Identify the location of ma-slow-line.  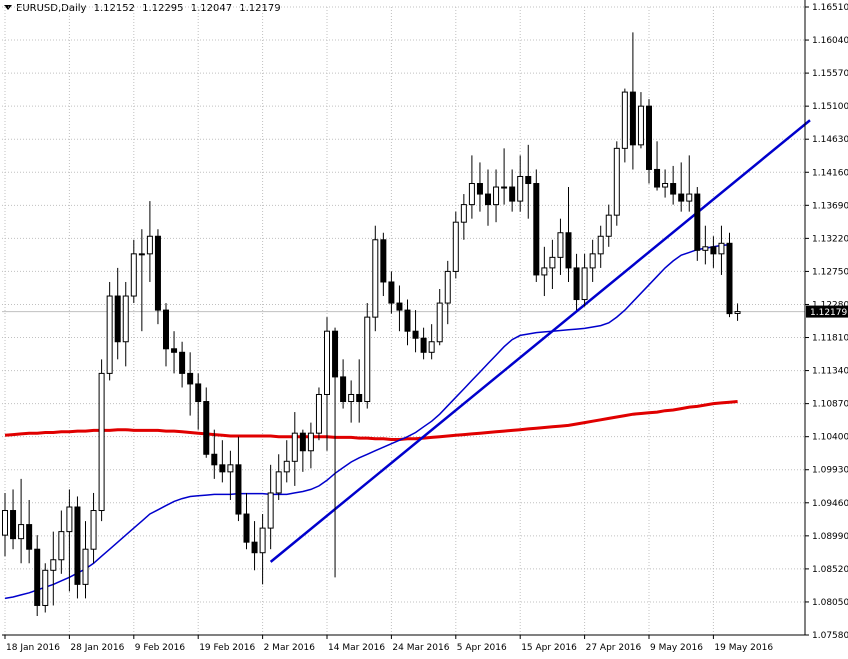
(371, 420).